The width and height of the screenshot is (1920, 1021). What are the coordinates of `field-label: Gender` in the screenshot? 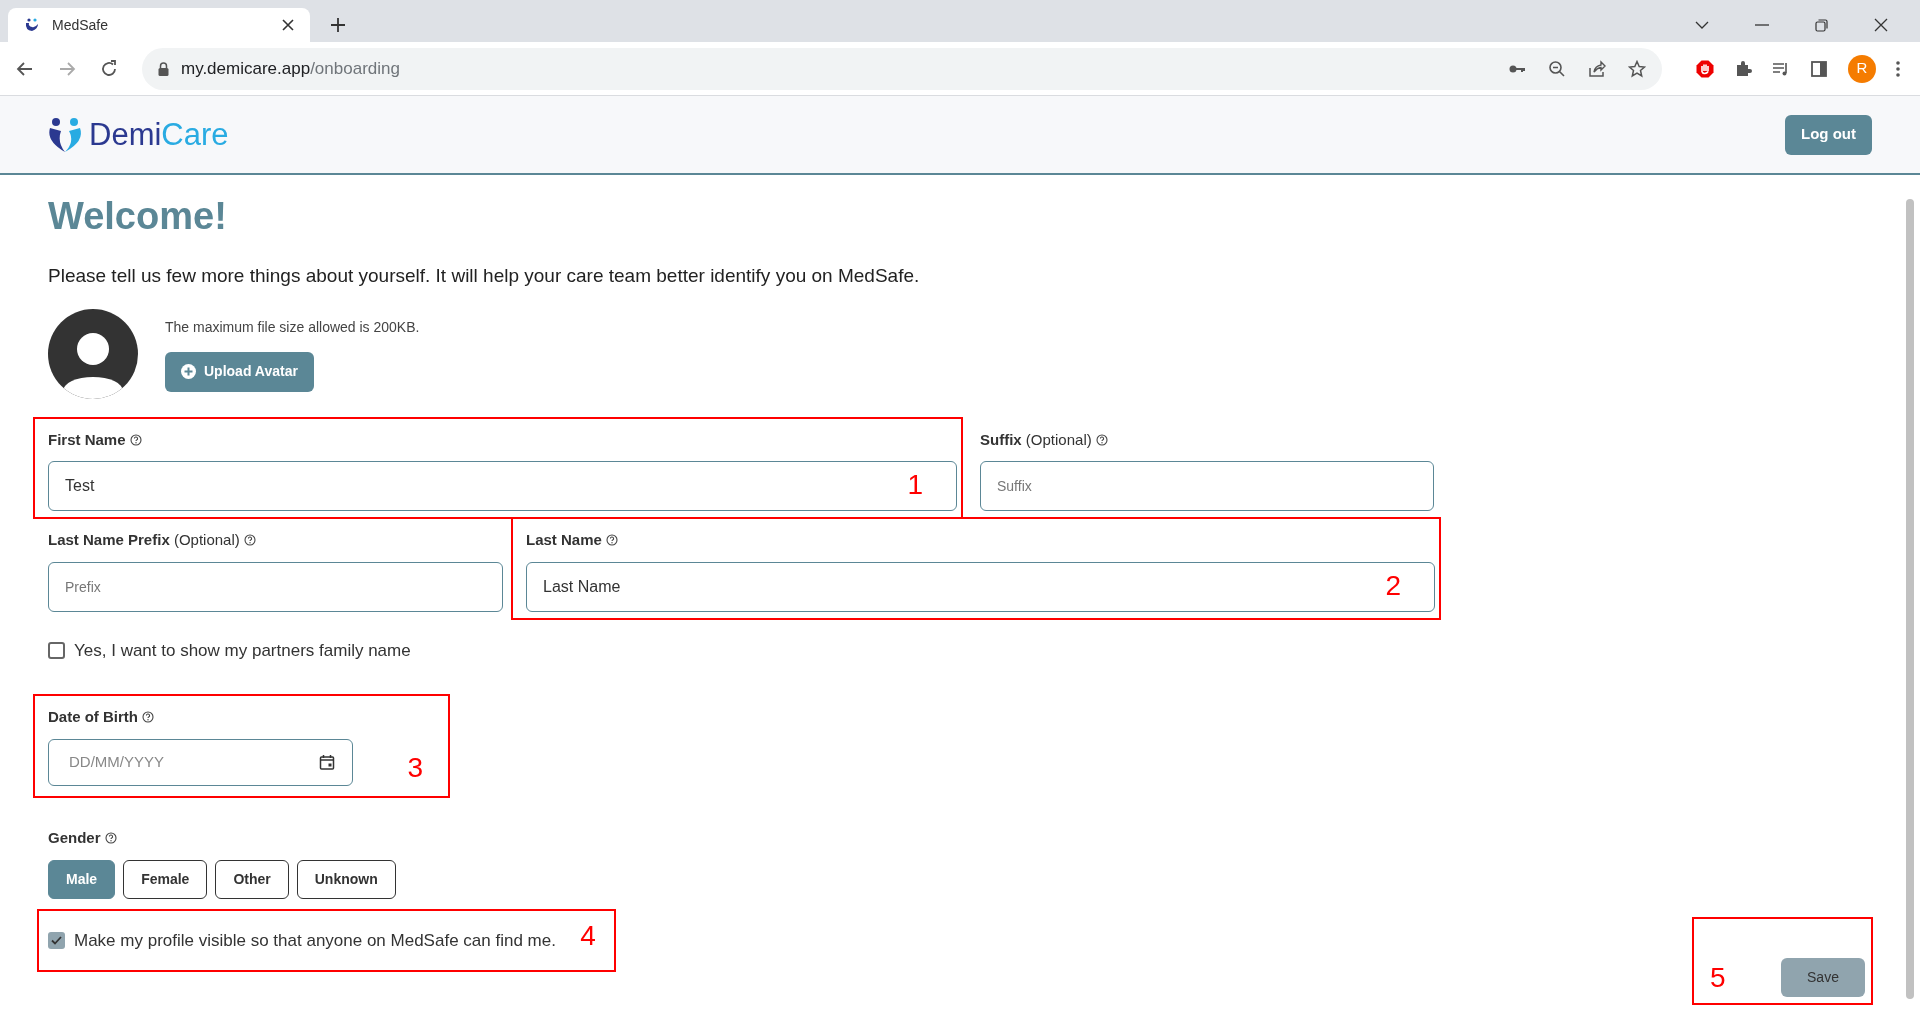 It's located at (744, 837).